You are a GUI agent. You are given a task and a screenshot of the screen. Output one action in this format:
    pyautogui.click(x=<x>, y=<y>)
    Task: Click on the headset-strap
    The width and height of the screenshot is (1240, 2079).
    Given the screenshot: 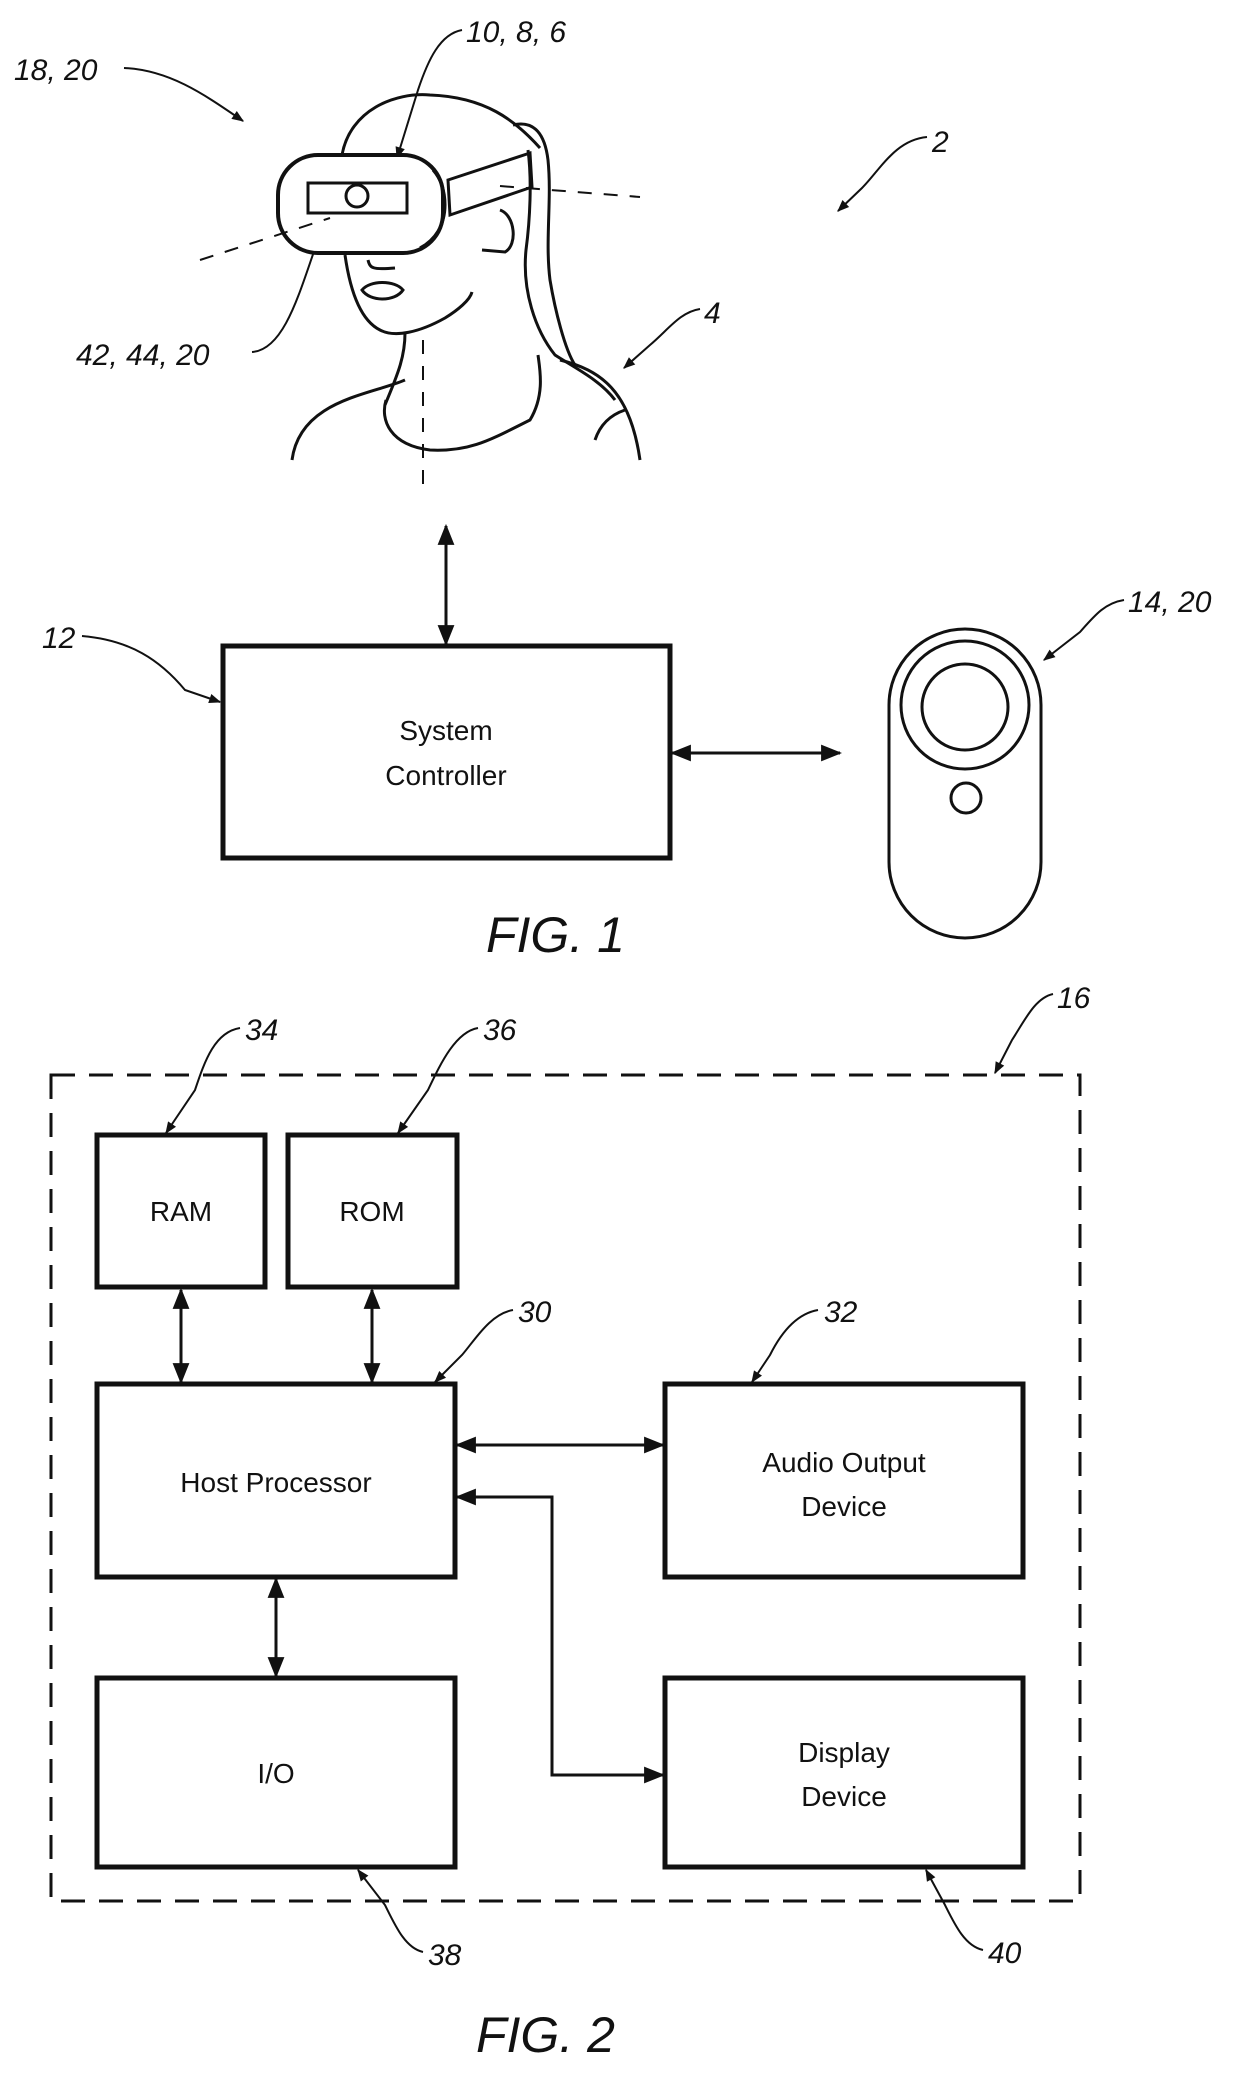 What is the action you would take?
    pyautogui.click(x=490, y=184)
    